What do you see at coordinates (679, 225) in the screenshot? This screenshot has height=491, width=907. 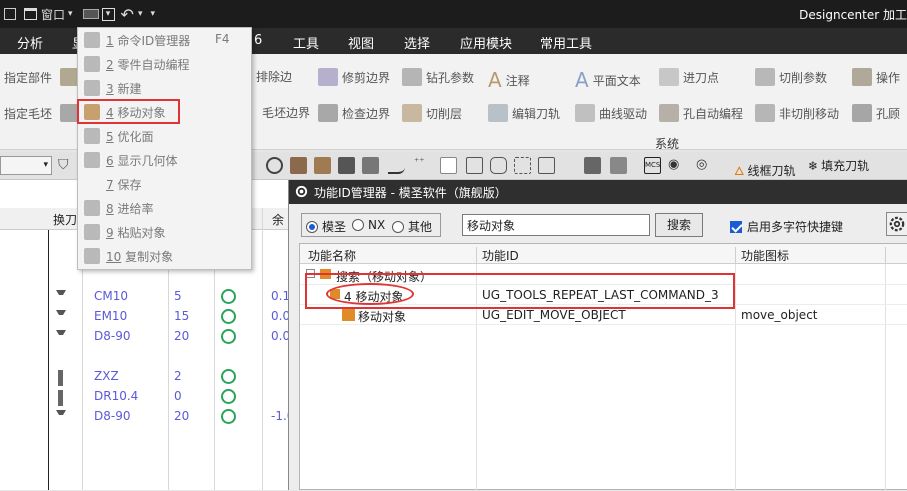 I see `search-button: 搜索` at bounding box center [679, 225].